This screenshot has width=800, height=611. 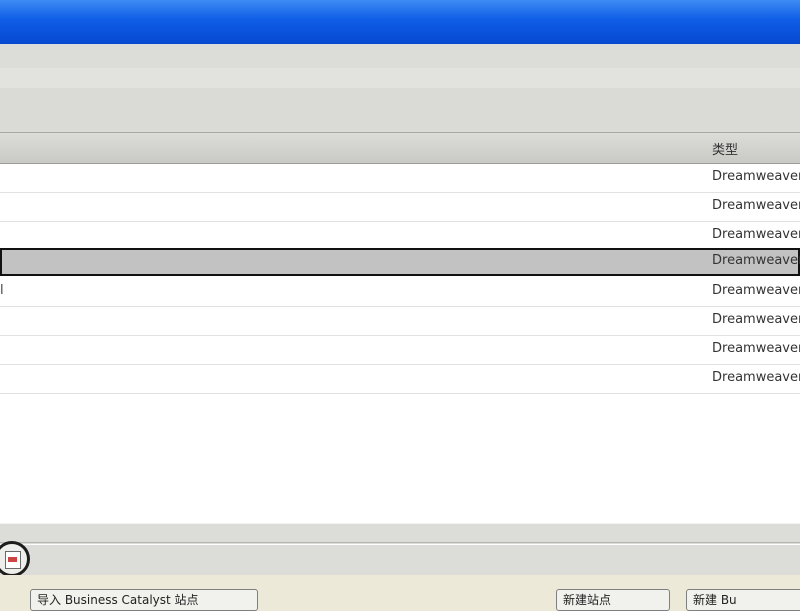 What do you see at coordinates (2, 290) in the screenshot?
I see `row-name: l` at bounding box center [2, 290].